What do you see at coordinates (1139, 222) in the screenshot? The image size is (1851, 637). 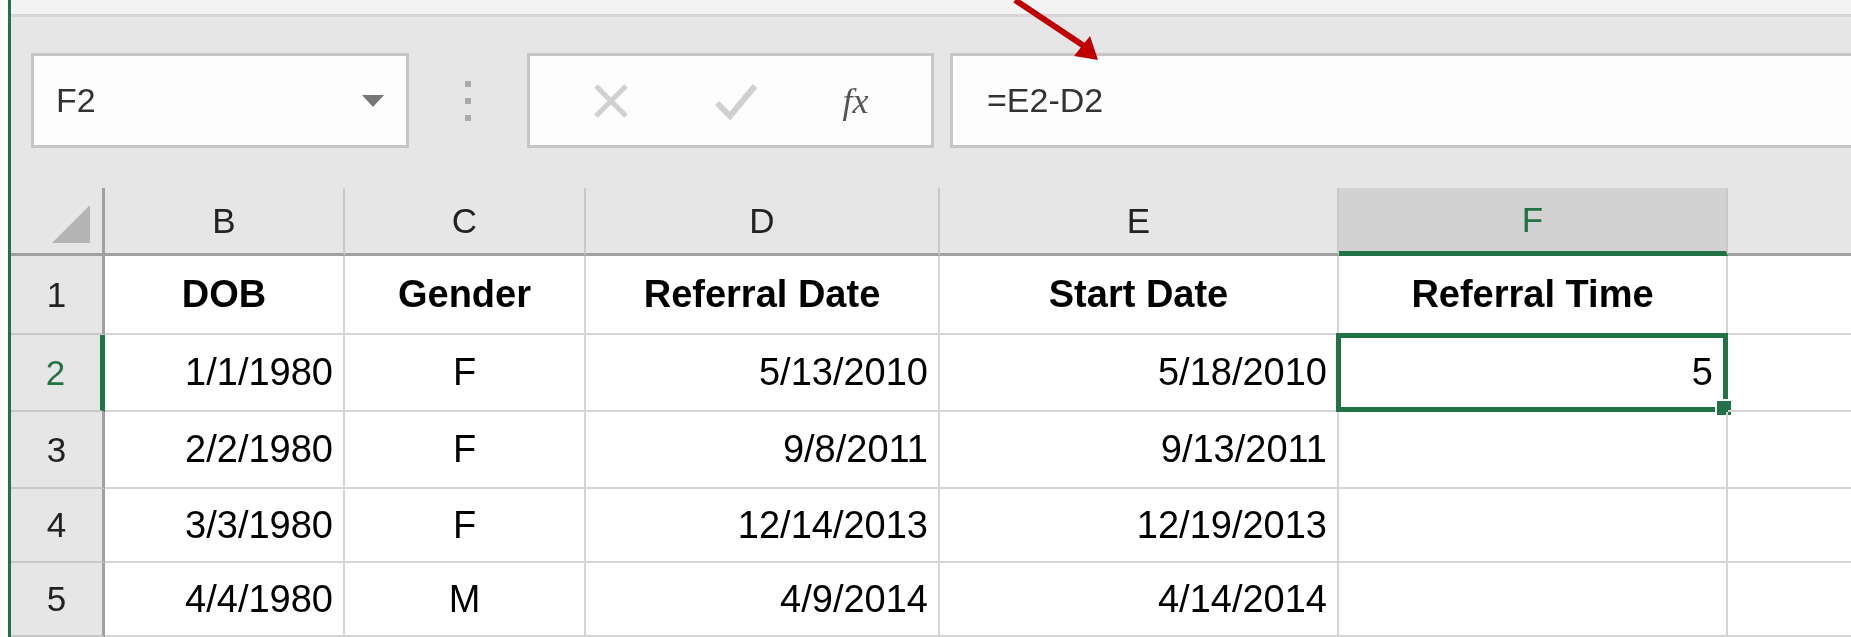 I see `column-header: E` at bounding box center [1139, 222].